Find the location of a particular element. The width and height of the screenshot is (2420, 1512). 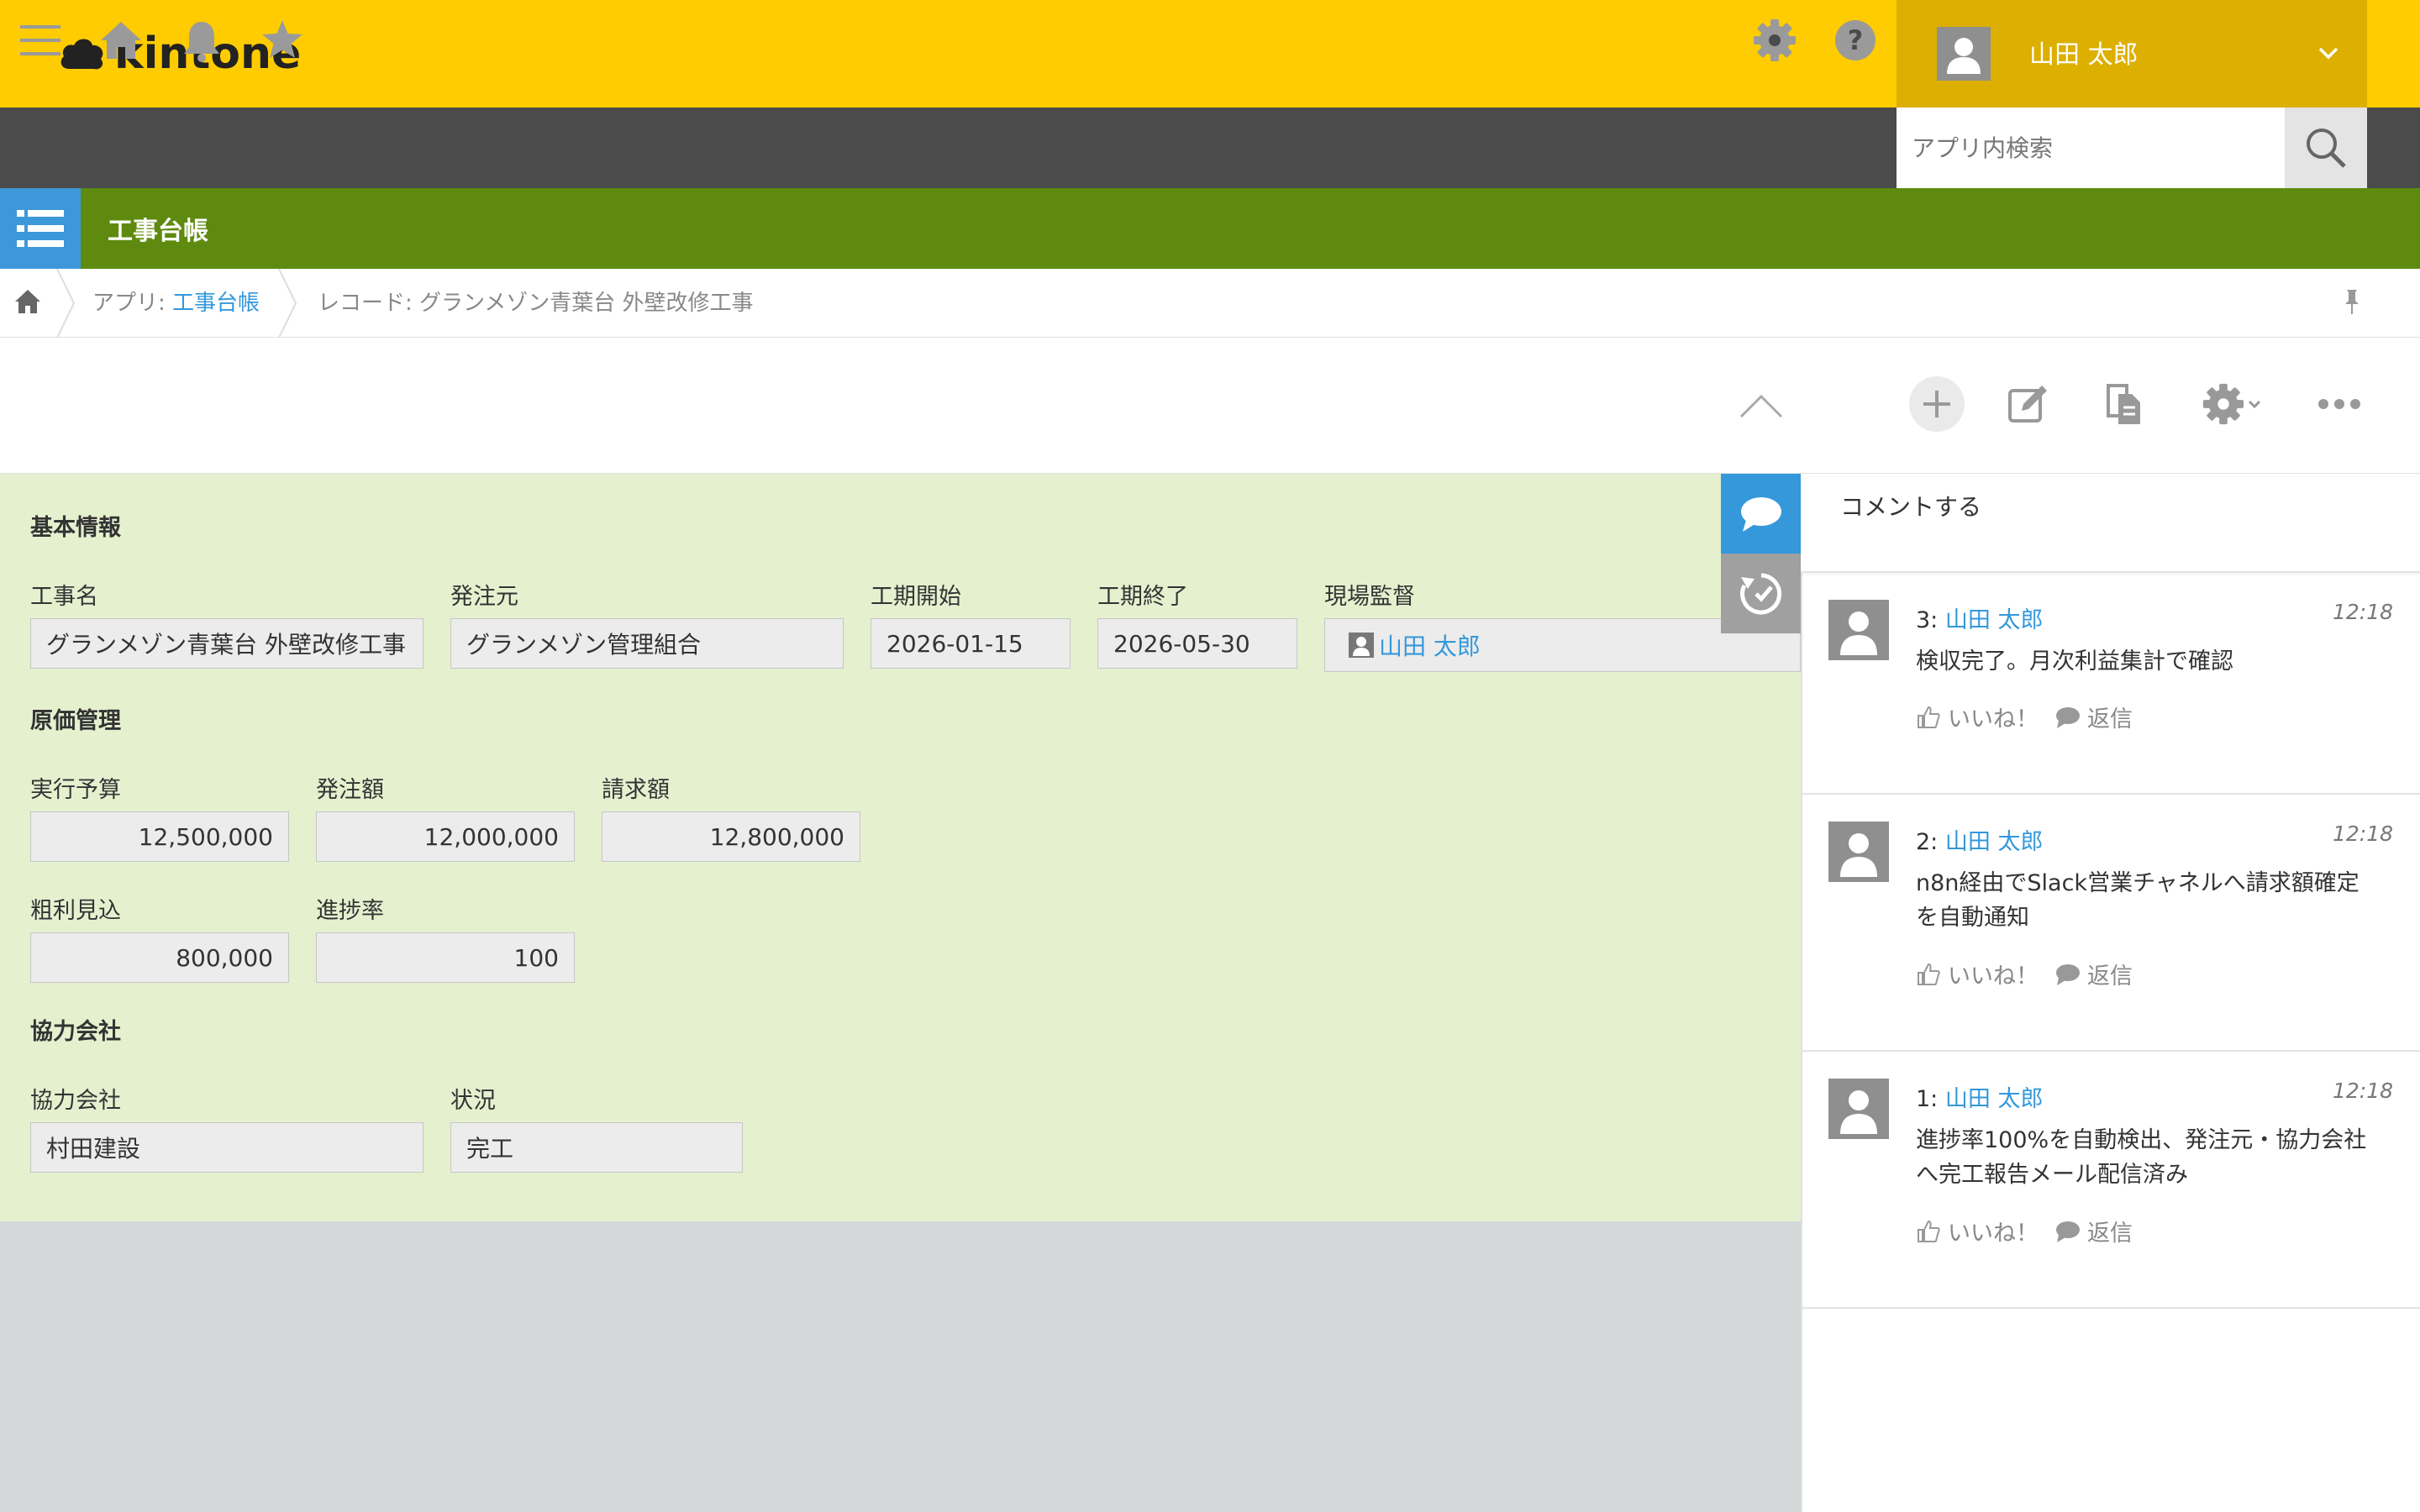

breadcrumb-app-prefix: アプリ: is located at coordinates (132, 303).